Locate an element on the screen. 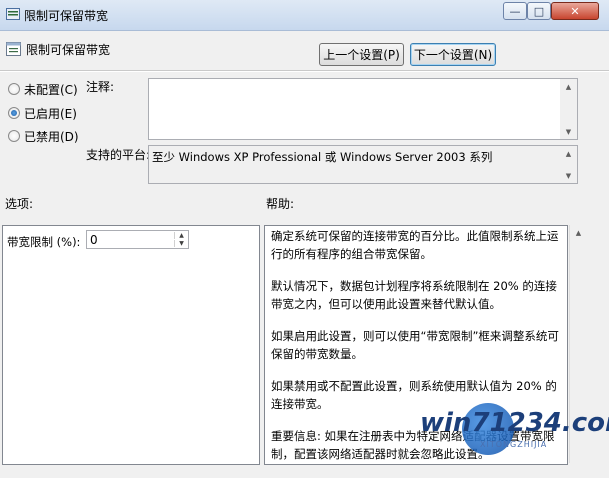  bandwidth-limit-label: 带宽限制 (%): is located at coordinates (44, 242).